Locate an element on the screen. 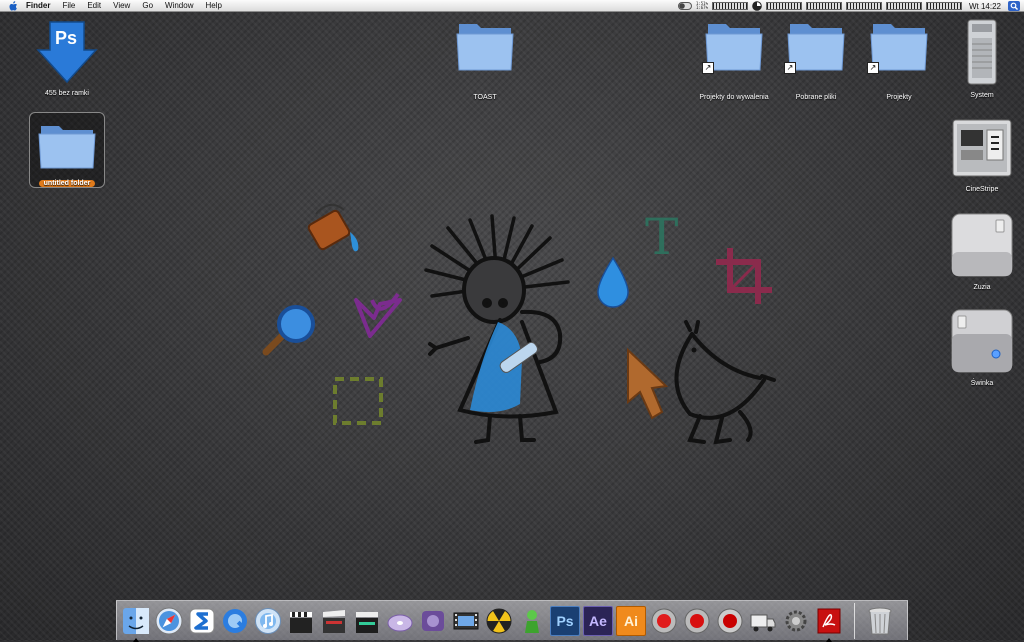 The image size is (1024, 642). desktop-icon-untitled-folder-label: untitled folder is located at coordinates (67, 183).